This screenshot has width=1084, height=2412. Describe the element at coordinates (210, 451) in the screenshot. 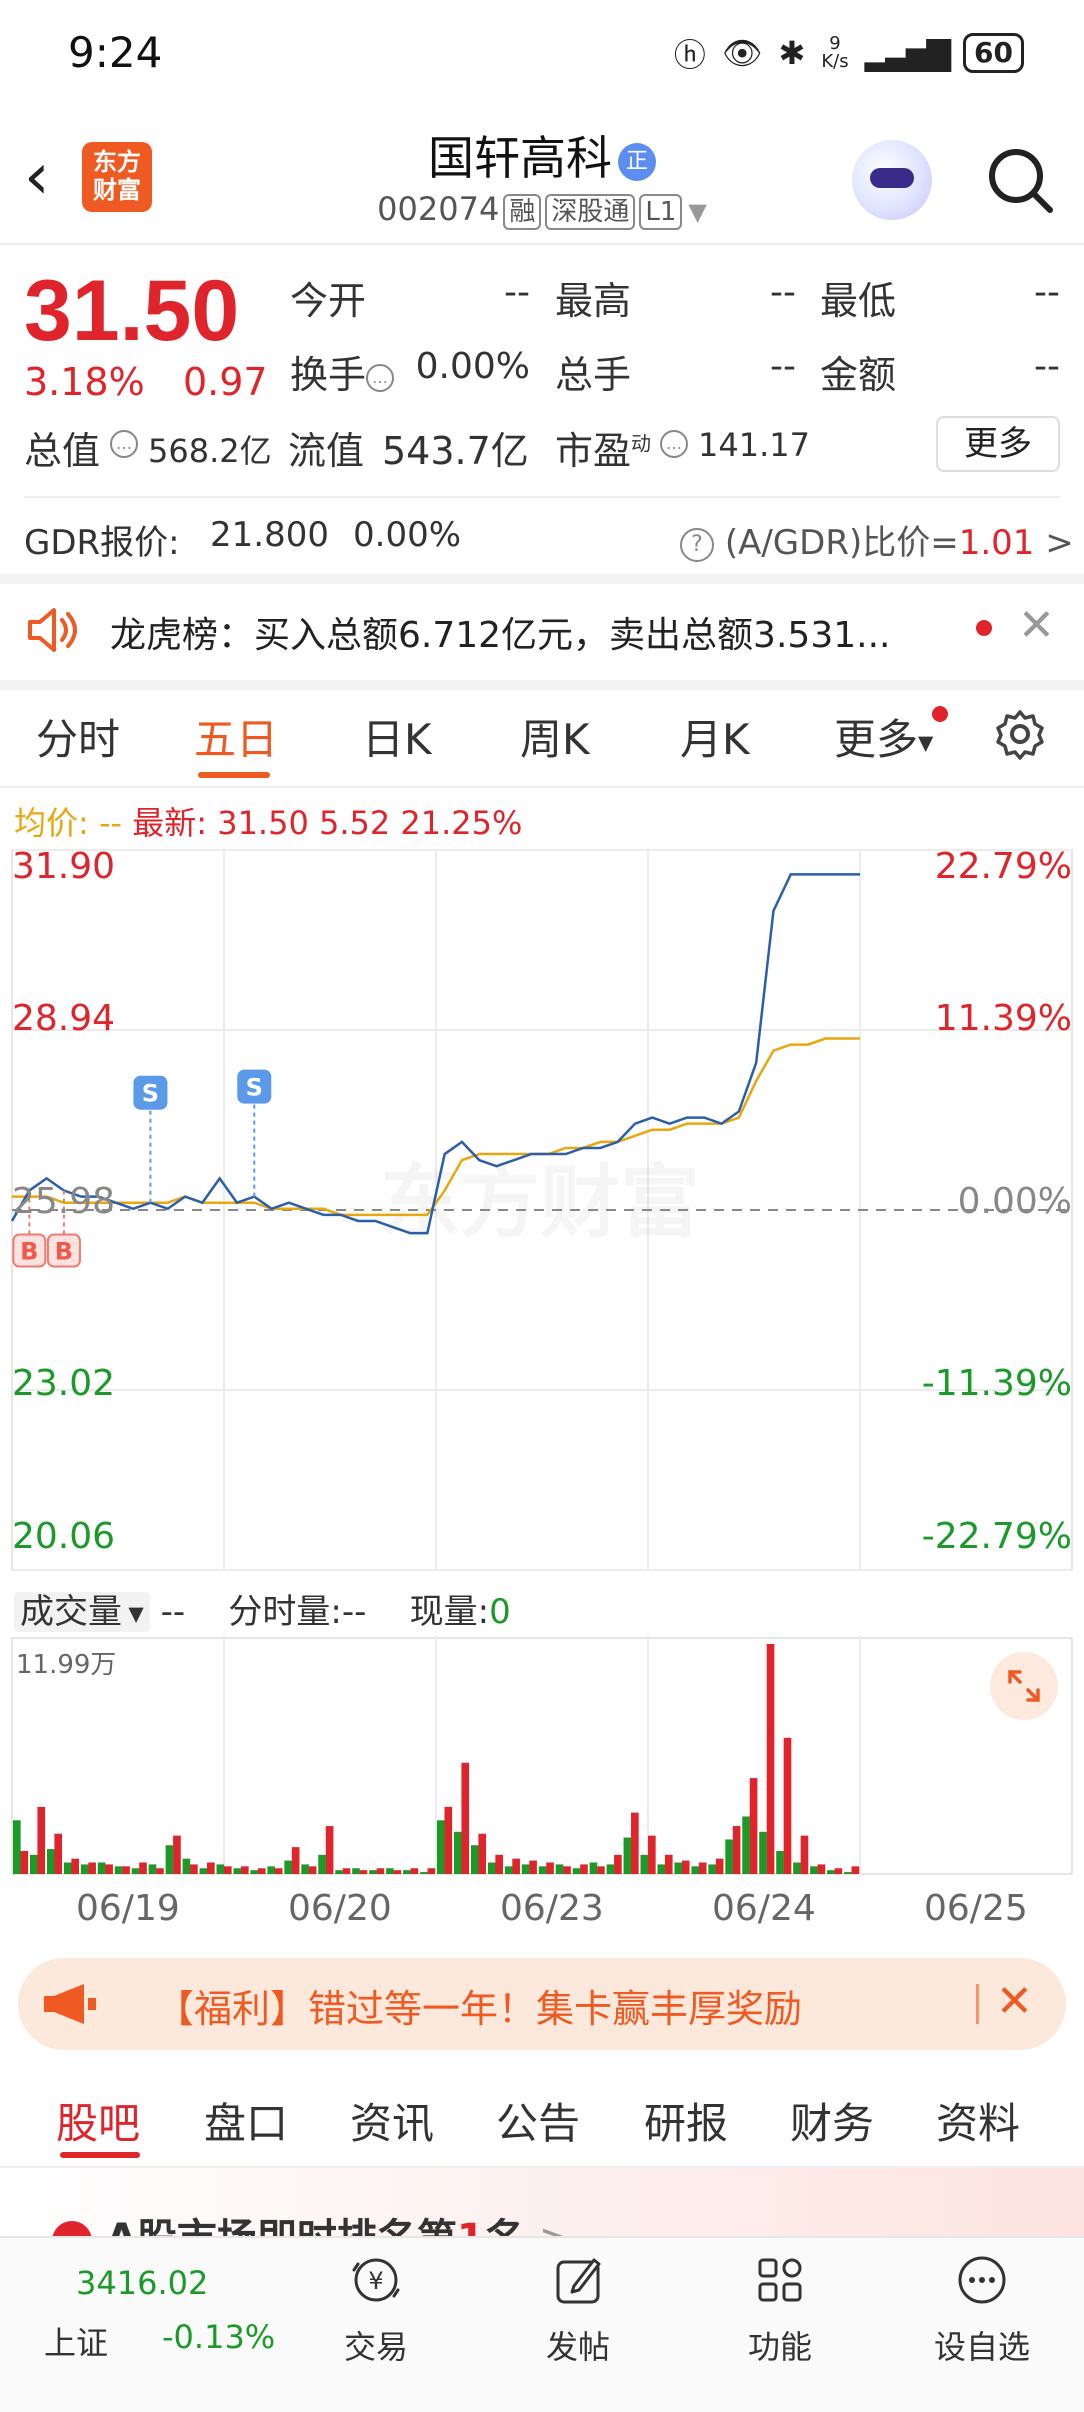

I see `total-value: 568.2亿` at that location.